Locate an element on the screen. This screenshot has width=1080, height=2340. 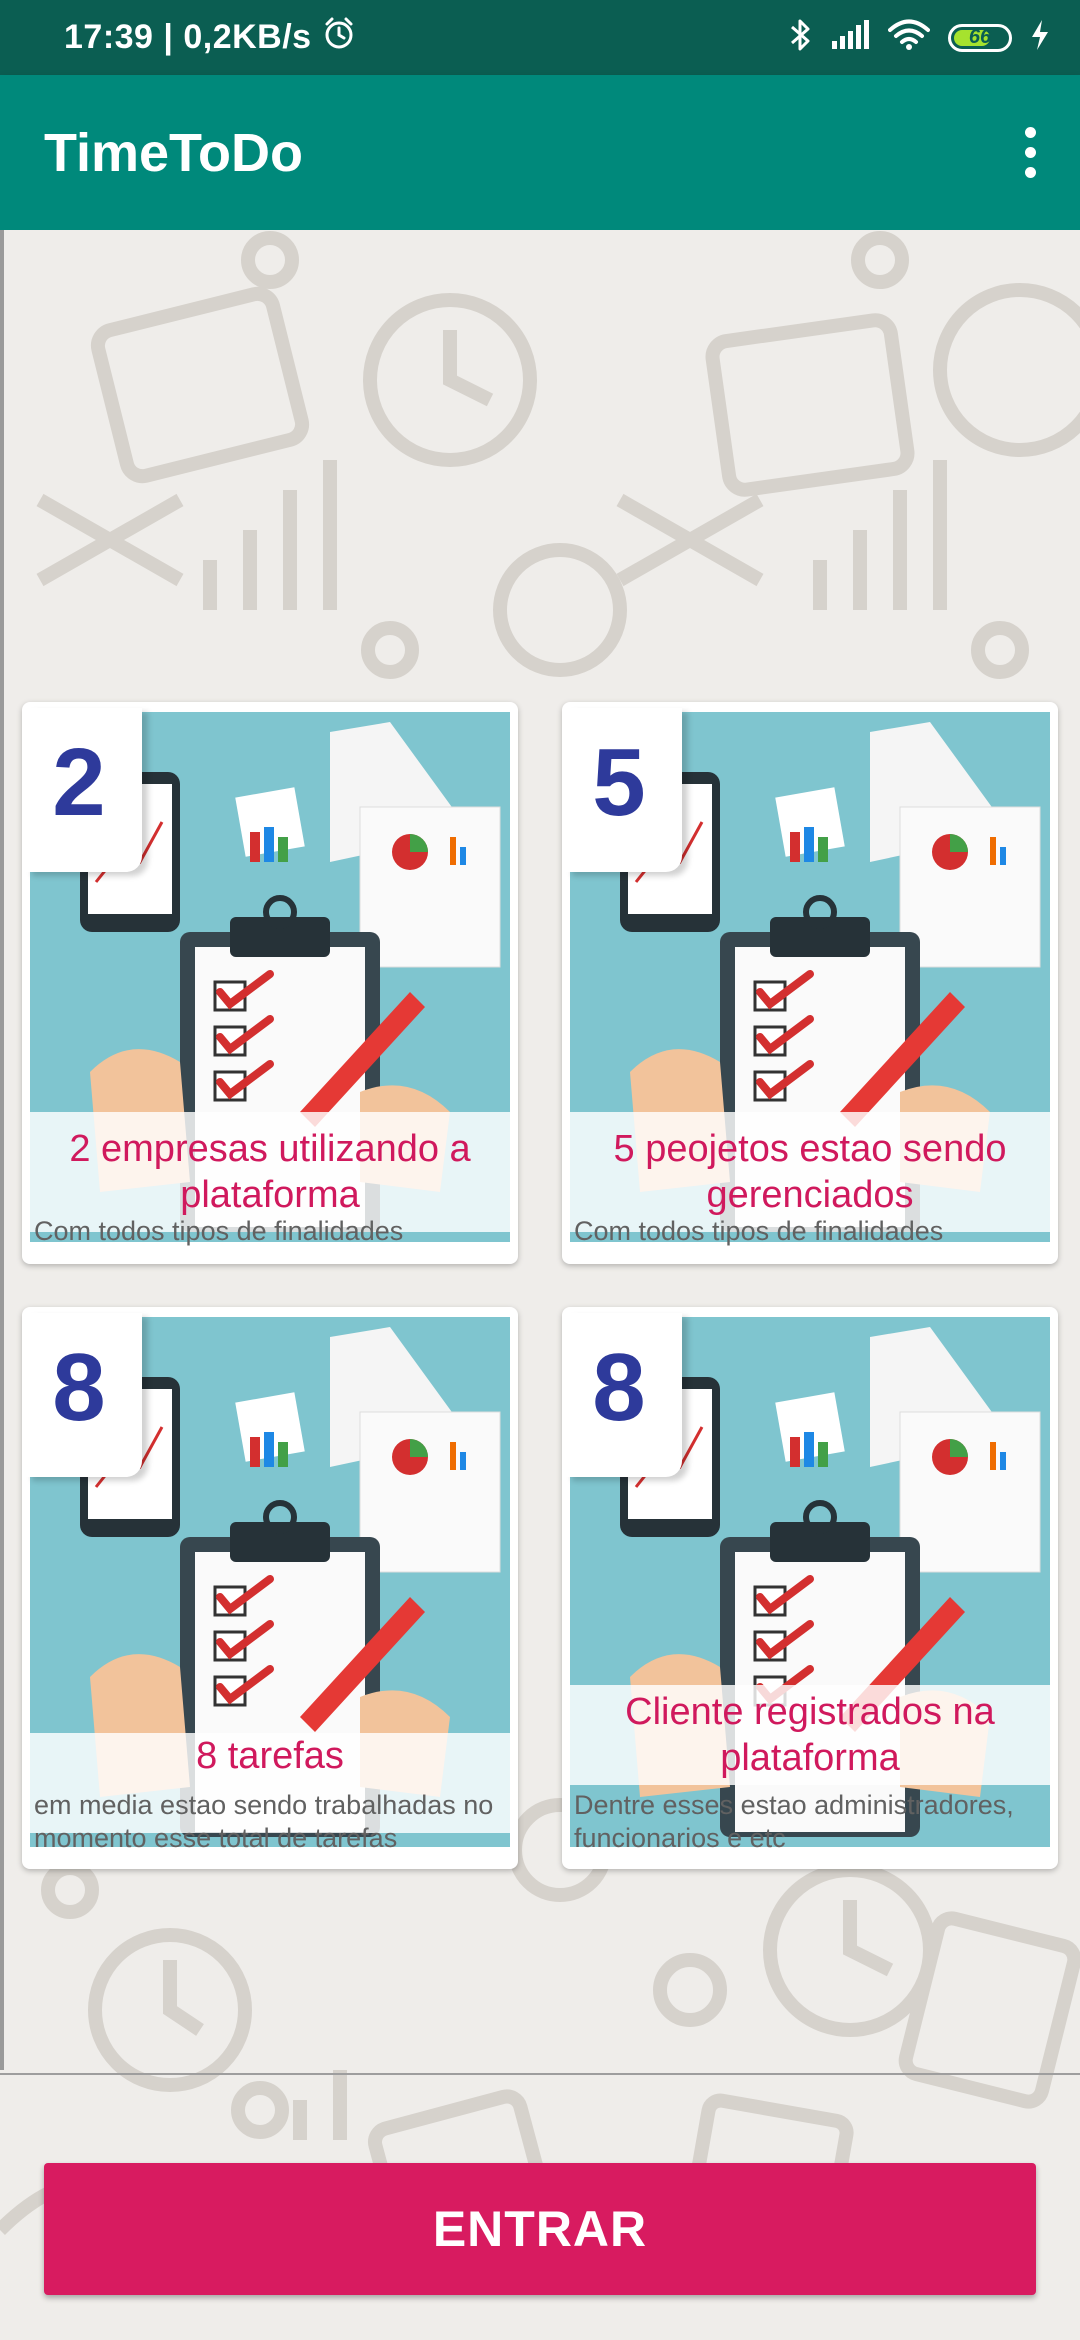
app-title: TimeToDo is located at coordinates (174, 152).